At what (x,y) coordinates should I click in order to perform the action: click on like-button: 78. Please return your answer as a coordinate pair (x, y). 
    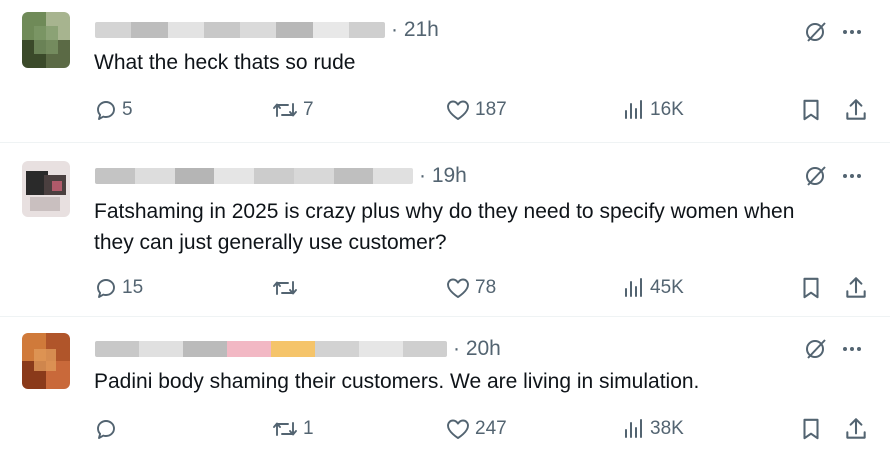
    Looking at the image, I should click on (470, 288).